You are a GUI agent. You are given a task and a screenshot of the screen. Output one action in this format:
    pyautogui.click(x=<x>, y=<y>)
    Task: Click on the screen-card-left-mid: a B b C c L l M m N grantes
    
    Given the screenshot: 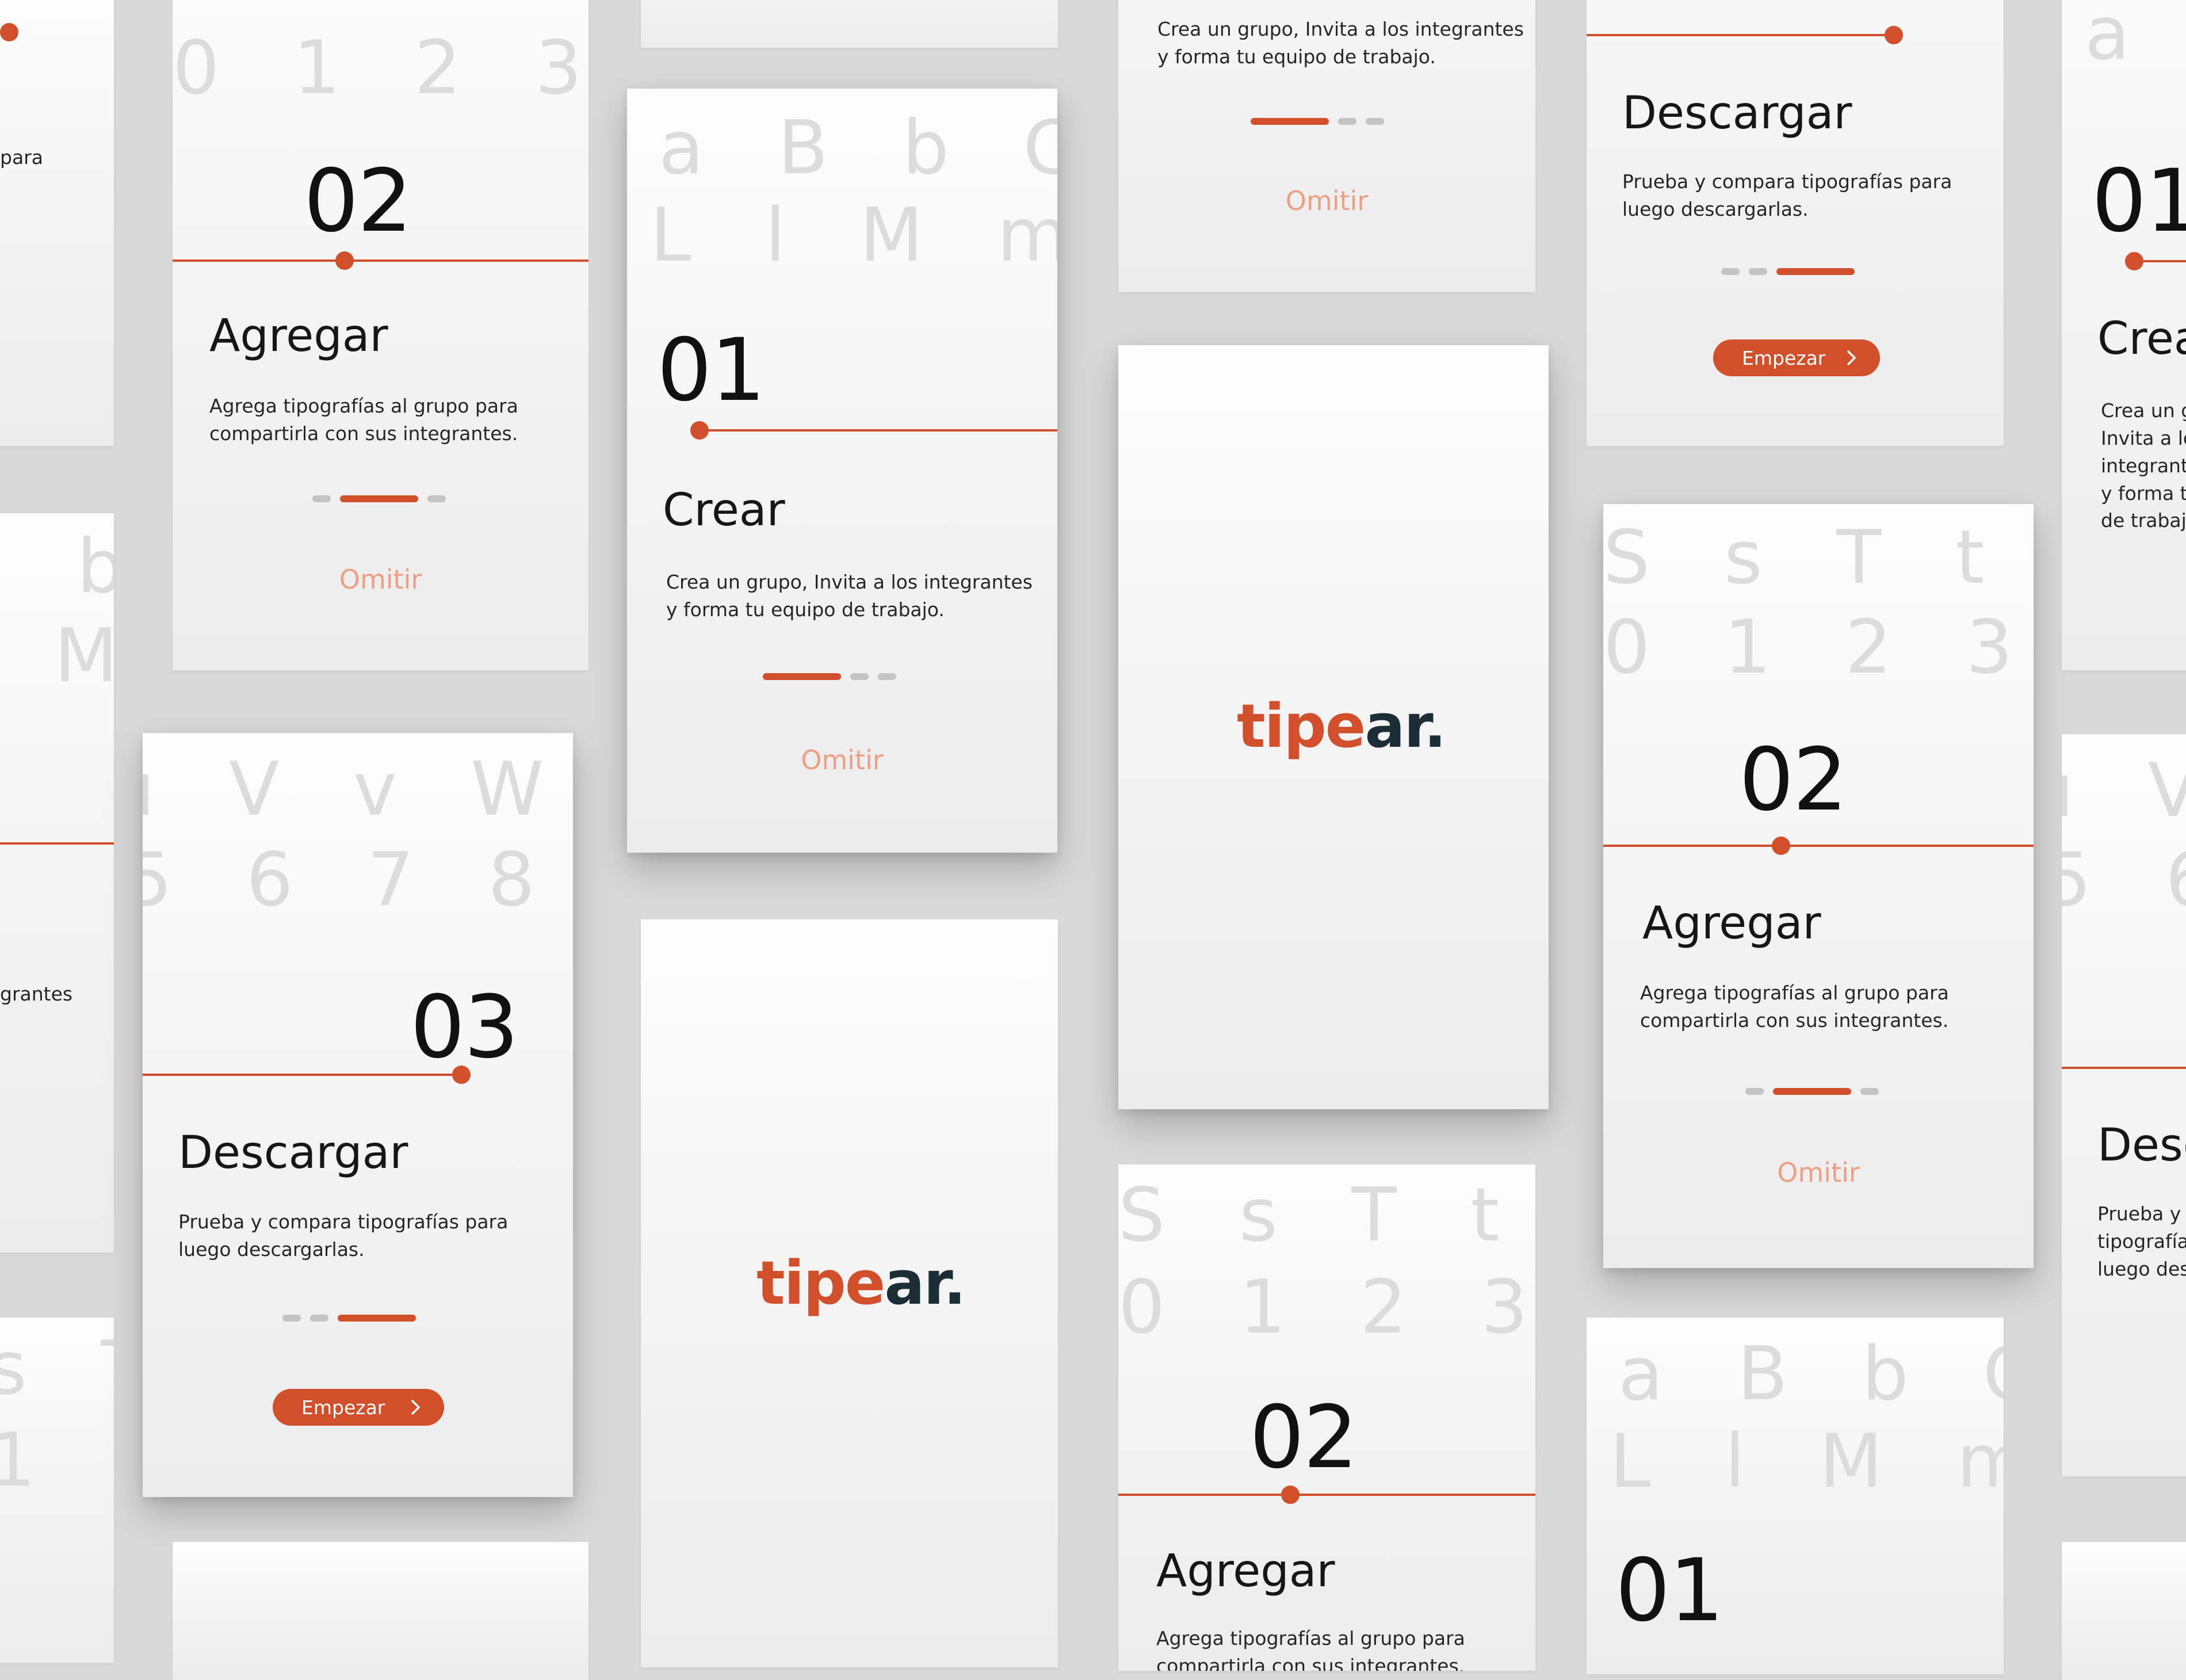 What is the action you would take?
    pyautogui.click(x=57, y=883)
    